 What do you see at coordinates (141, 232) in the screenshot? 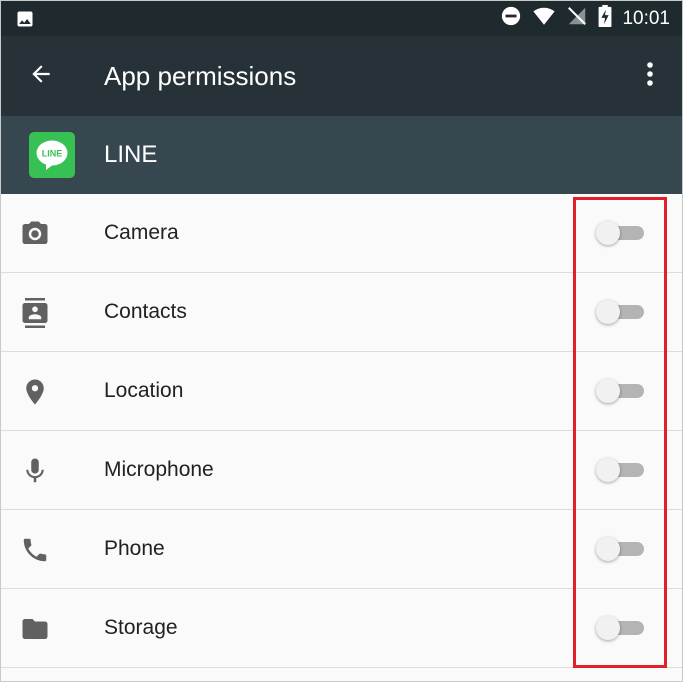
I see `permission-label: Camera` at bounding box center [141, 232].